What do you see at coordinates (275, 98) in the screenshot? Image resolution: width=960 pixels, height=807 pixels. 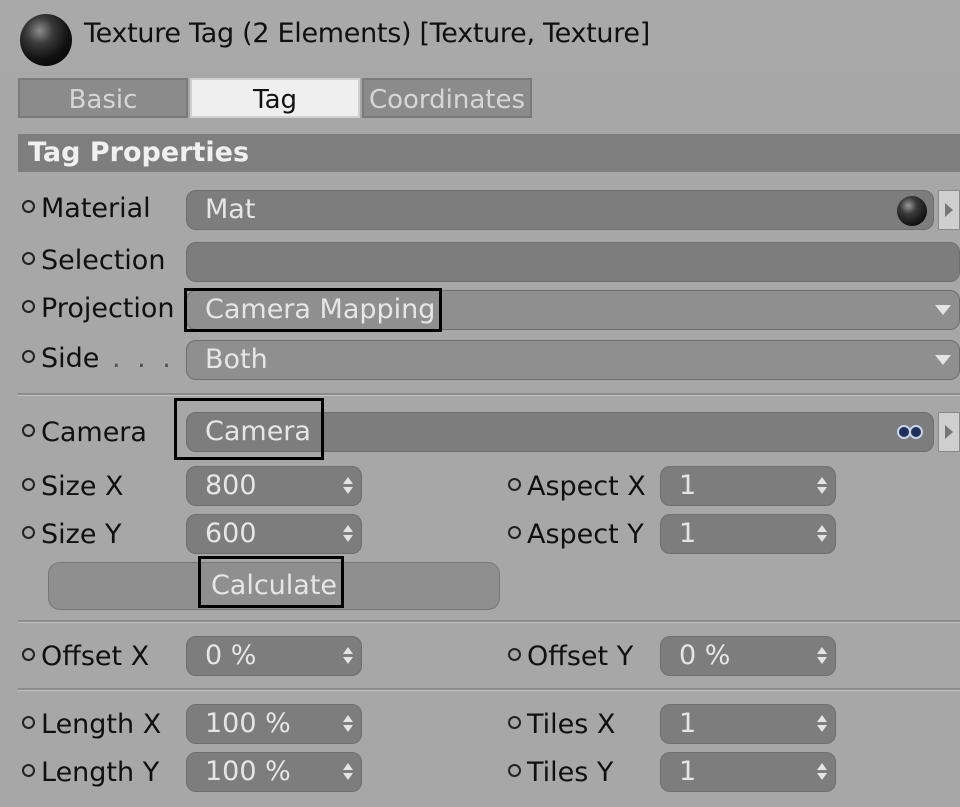 I see `tab-tag: Tag` at bounding box center [275, 98].